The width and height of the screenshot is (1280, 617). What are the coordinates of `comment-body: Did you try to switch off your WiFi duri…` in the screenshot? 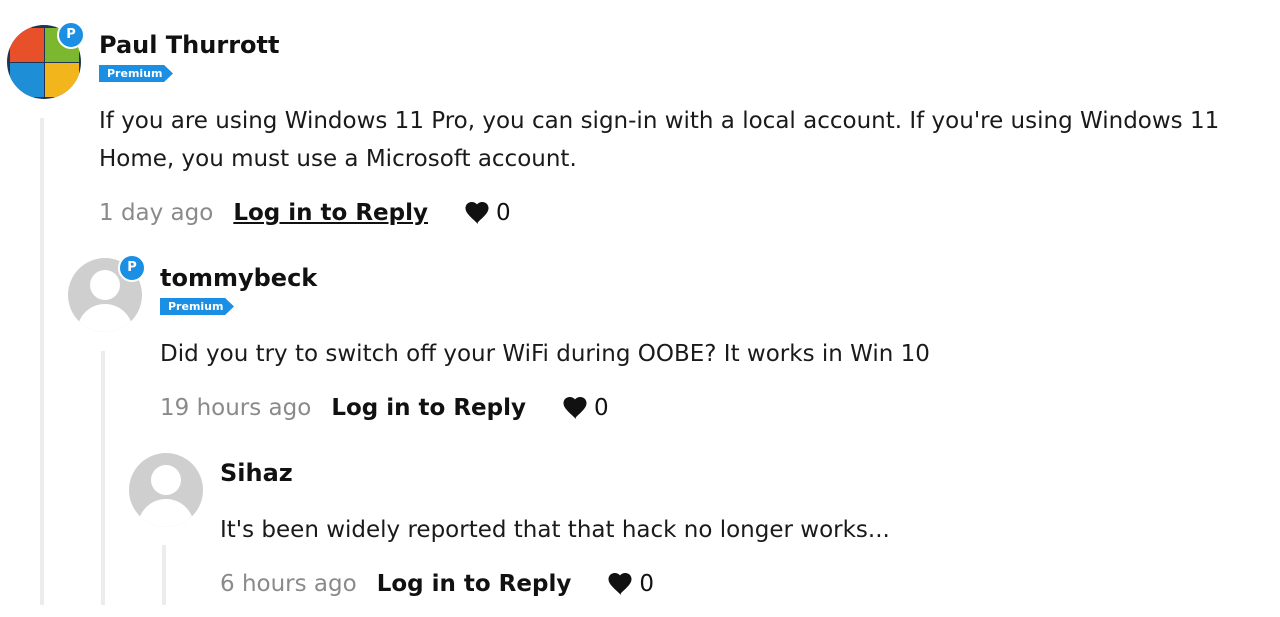 It's located at (545, 354).